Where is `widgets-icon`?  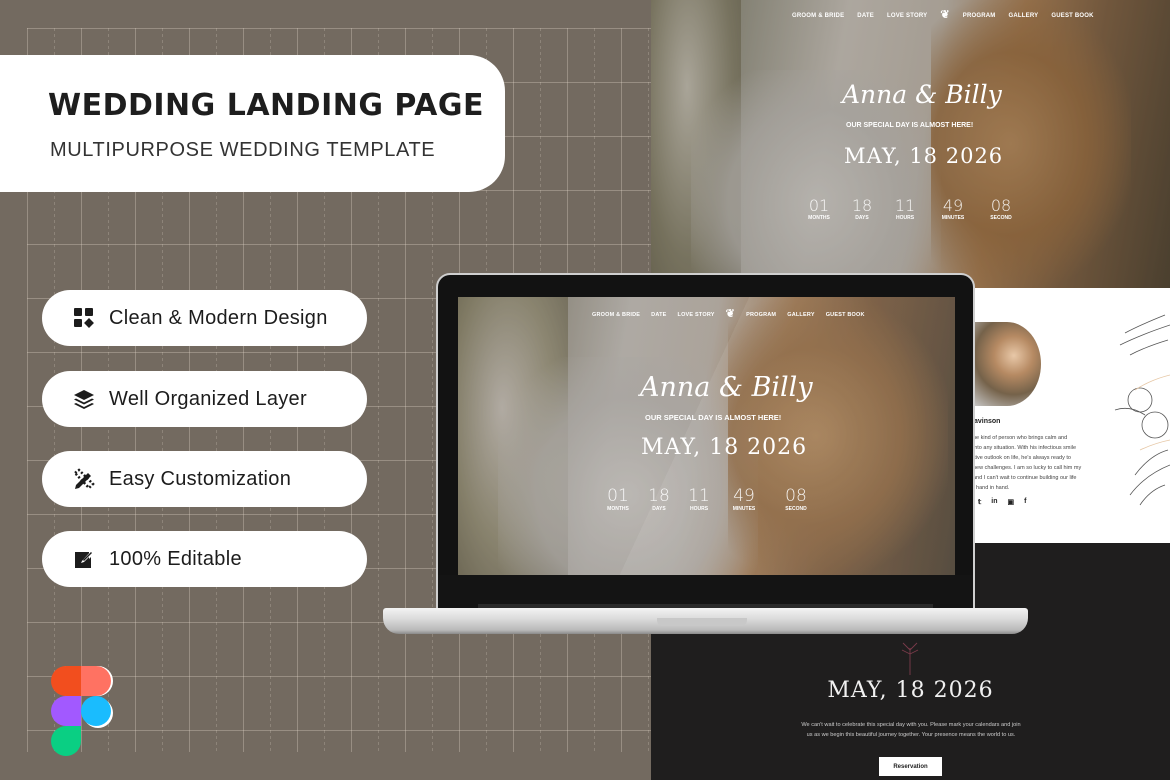 widgets-icon is located at coordinates (84, 318).